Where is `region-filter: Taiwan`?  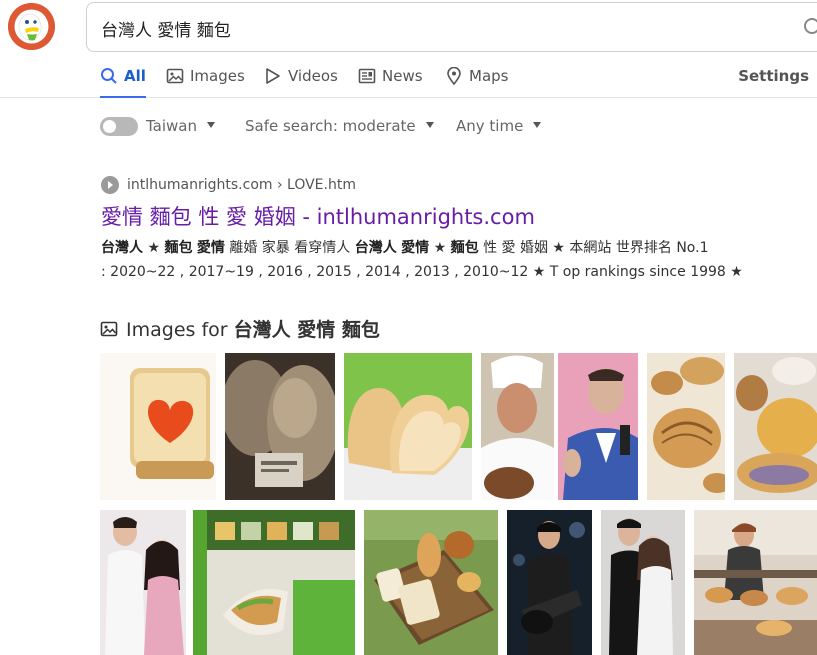 region-filter: Taiwan is located at coordinates (181, 126).